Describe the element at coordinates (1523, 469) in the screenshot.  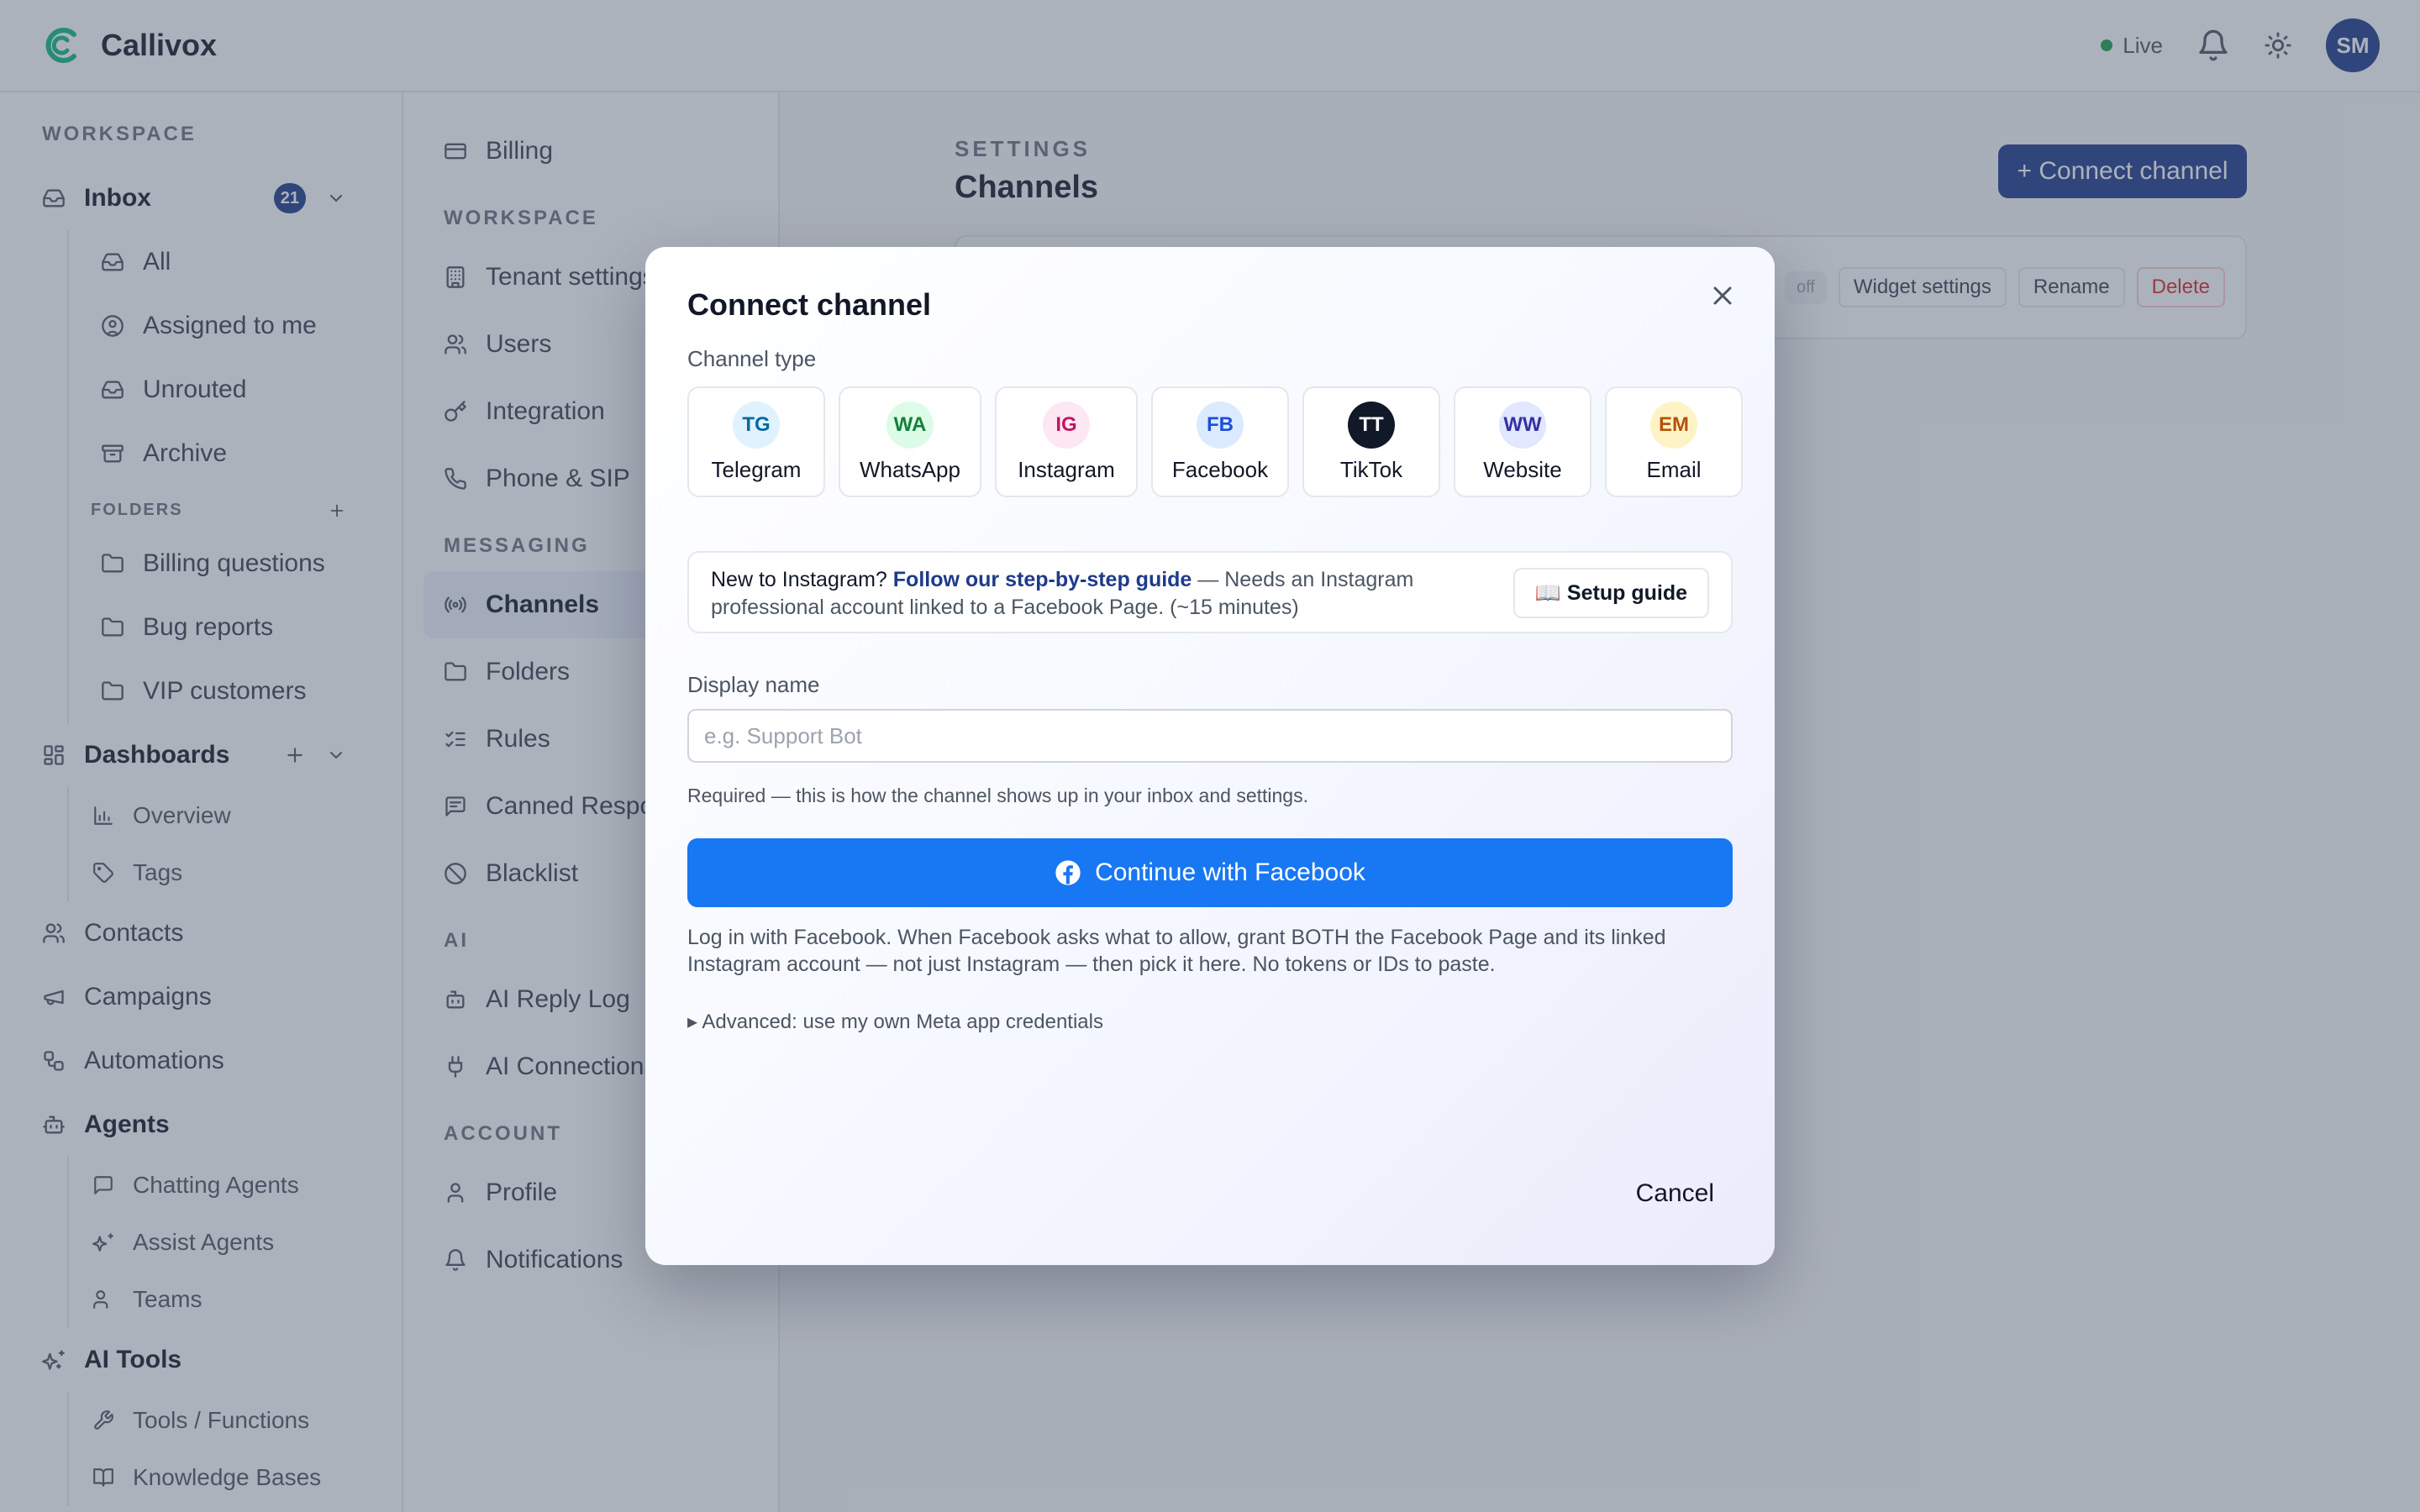
I see `channel-type-label: Website` at that location.